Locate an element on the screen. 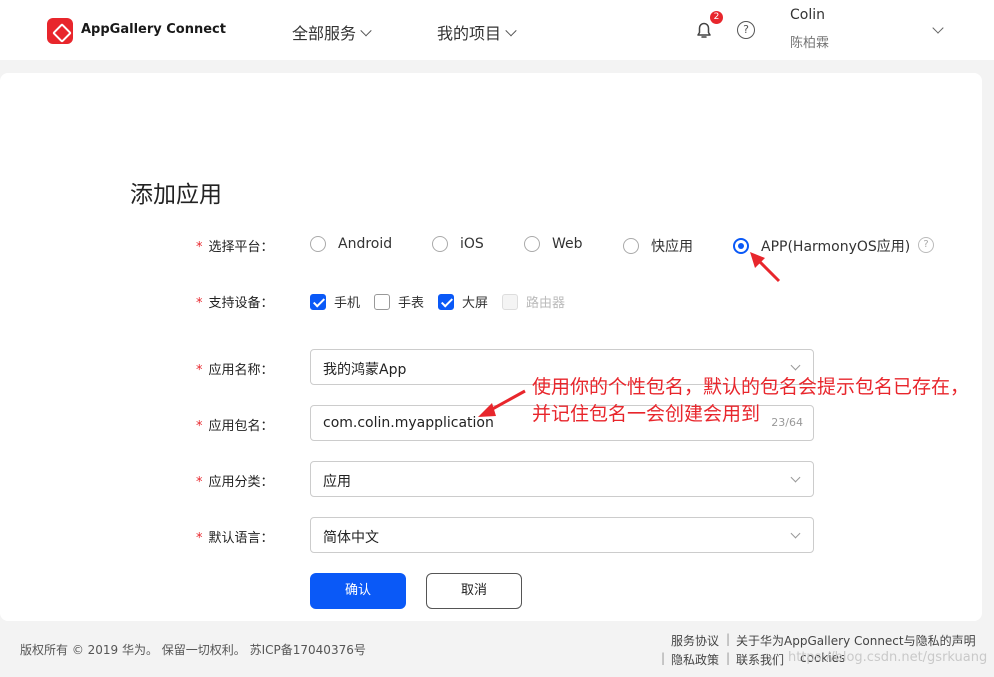 This screenshot has width=994, height=677. radio-android: Android is located at coordinates (351, 244).